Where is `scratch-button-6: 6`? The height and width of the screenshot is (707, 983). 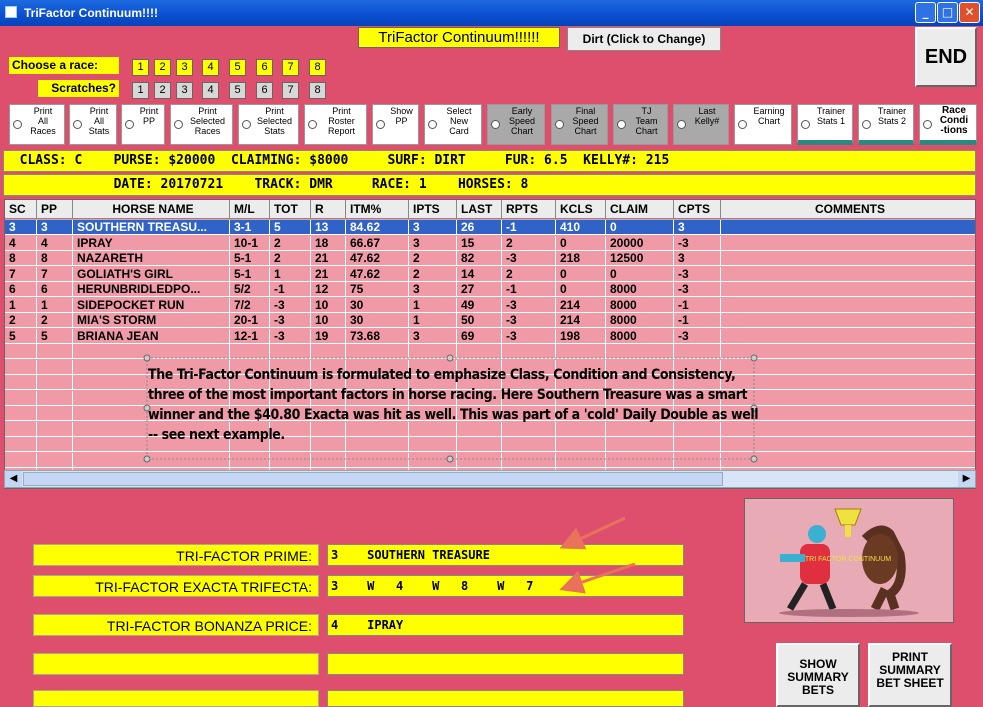
scratch-button-6: 6 is located at coordinates (264, 90).